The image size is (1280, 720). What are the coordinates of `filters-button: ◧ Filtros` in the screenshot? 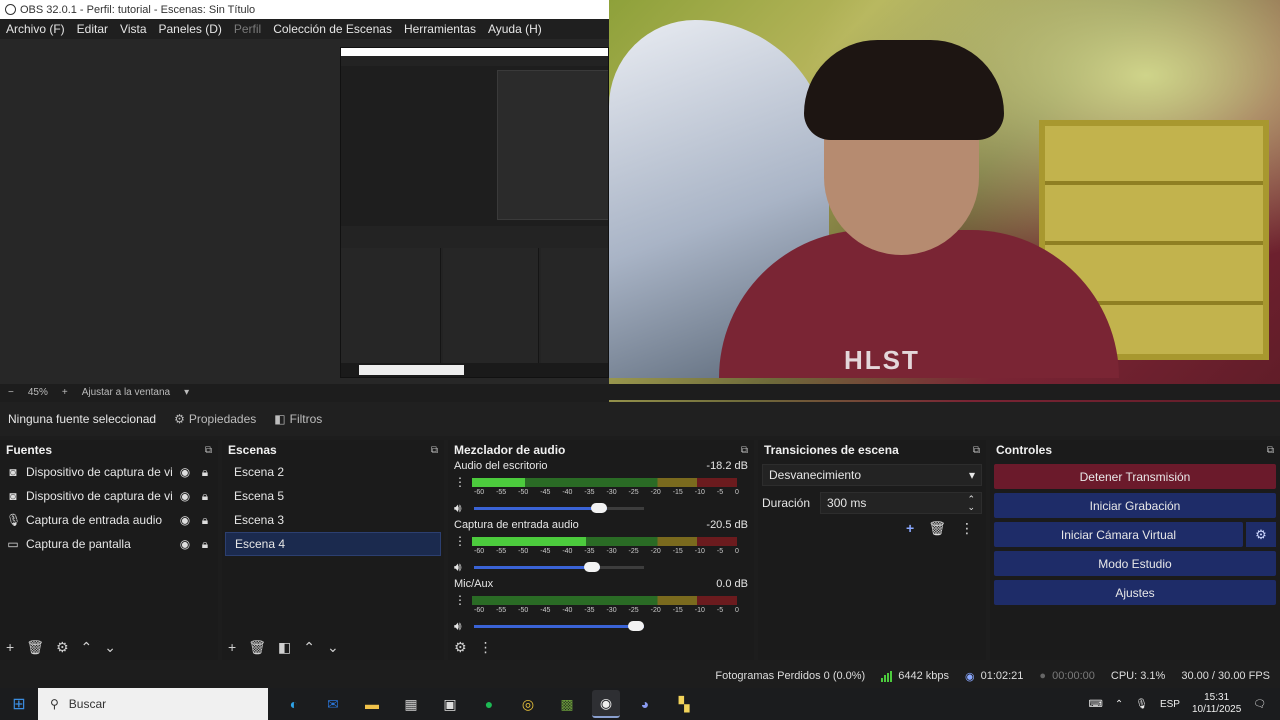 It's located at (298, 419).